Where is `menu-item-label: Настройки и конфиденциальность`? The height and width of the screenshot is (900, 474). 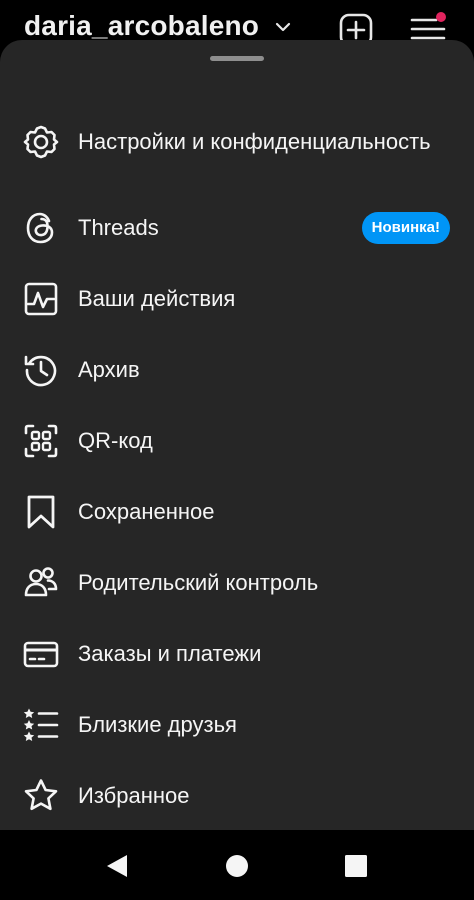 menu-item-label: Настройки и конфиденциальность is located at coordinates (254, 141).